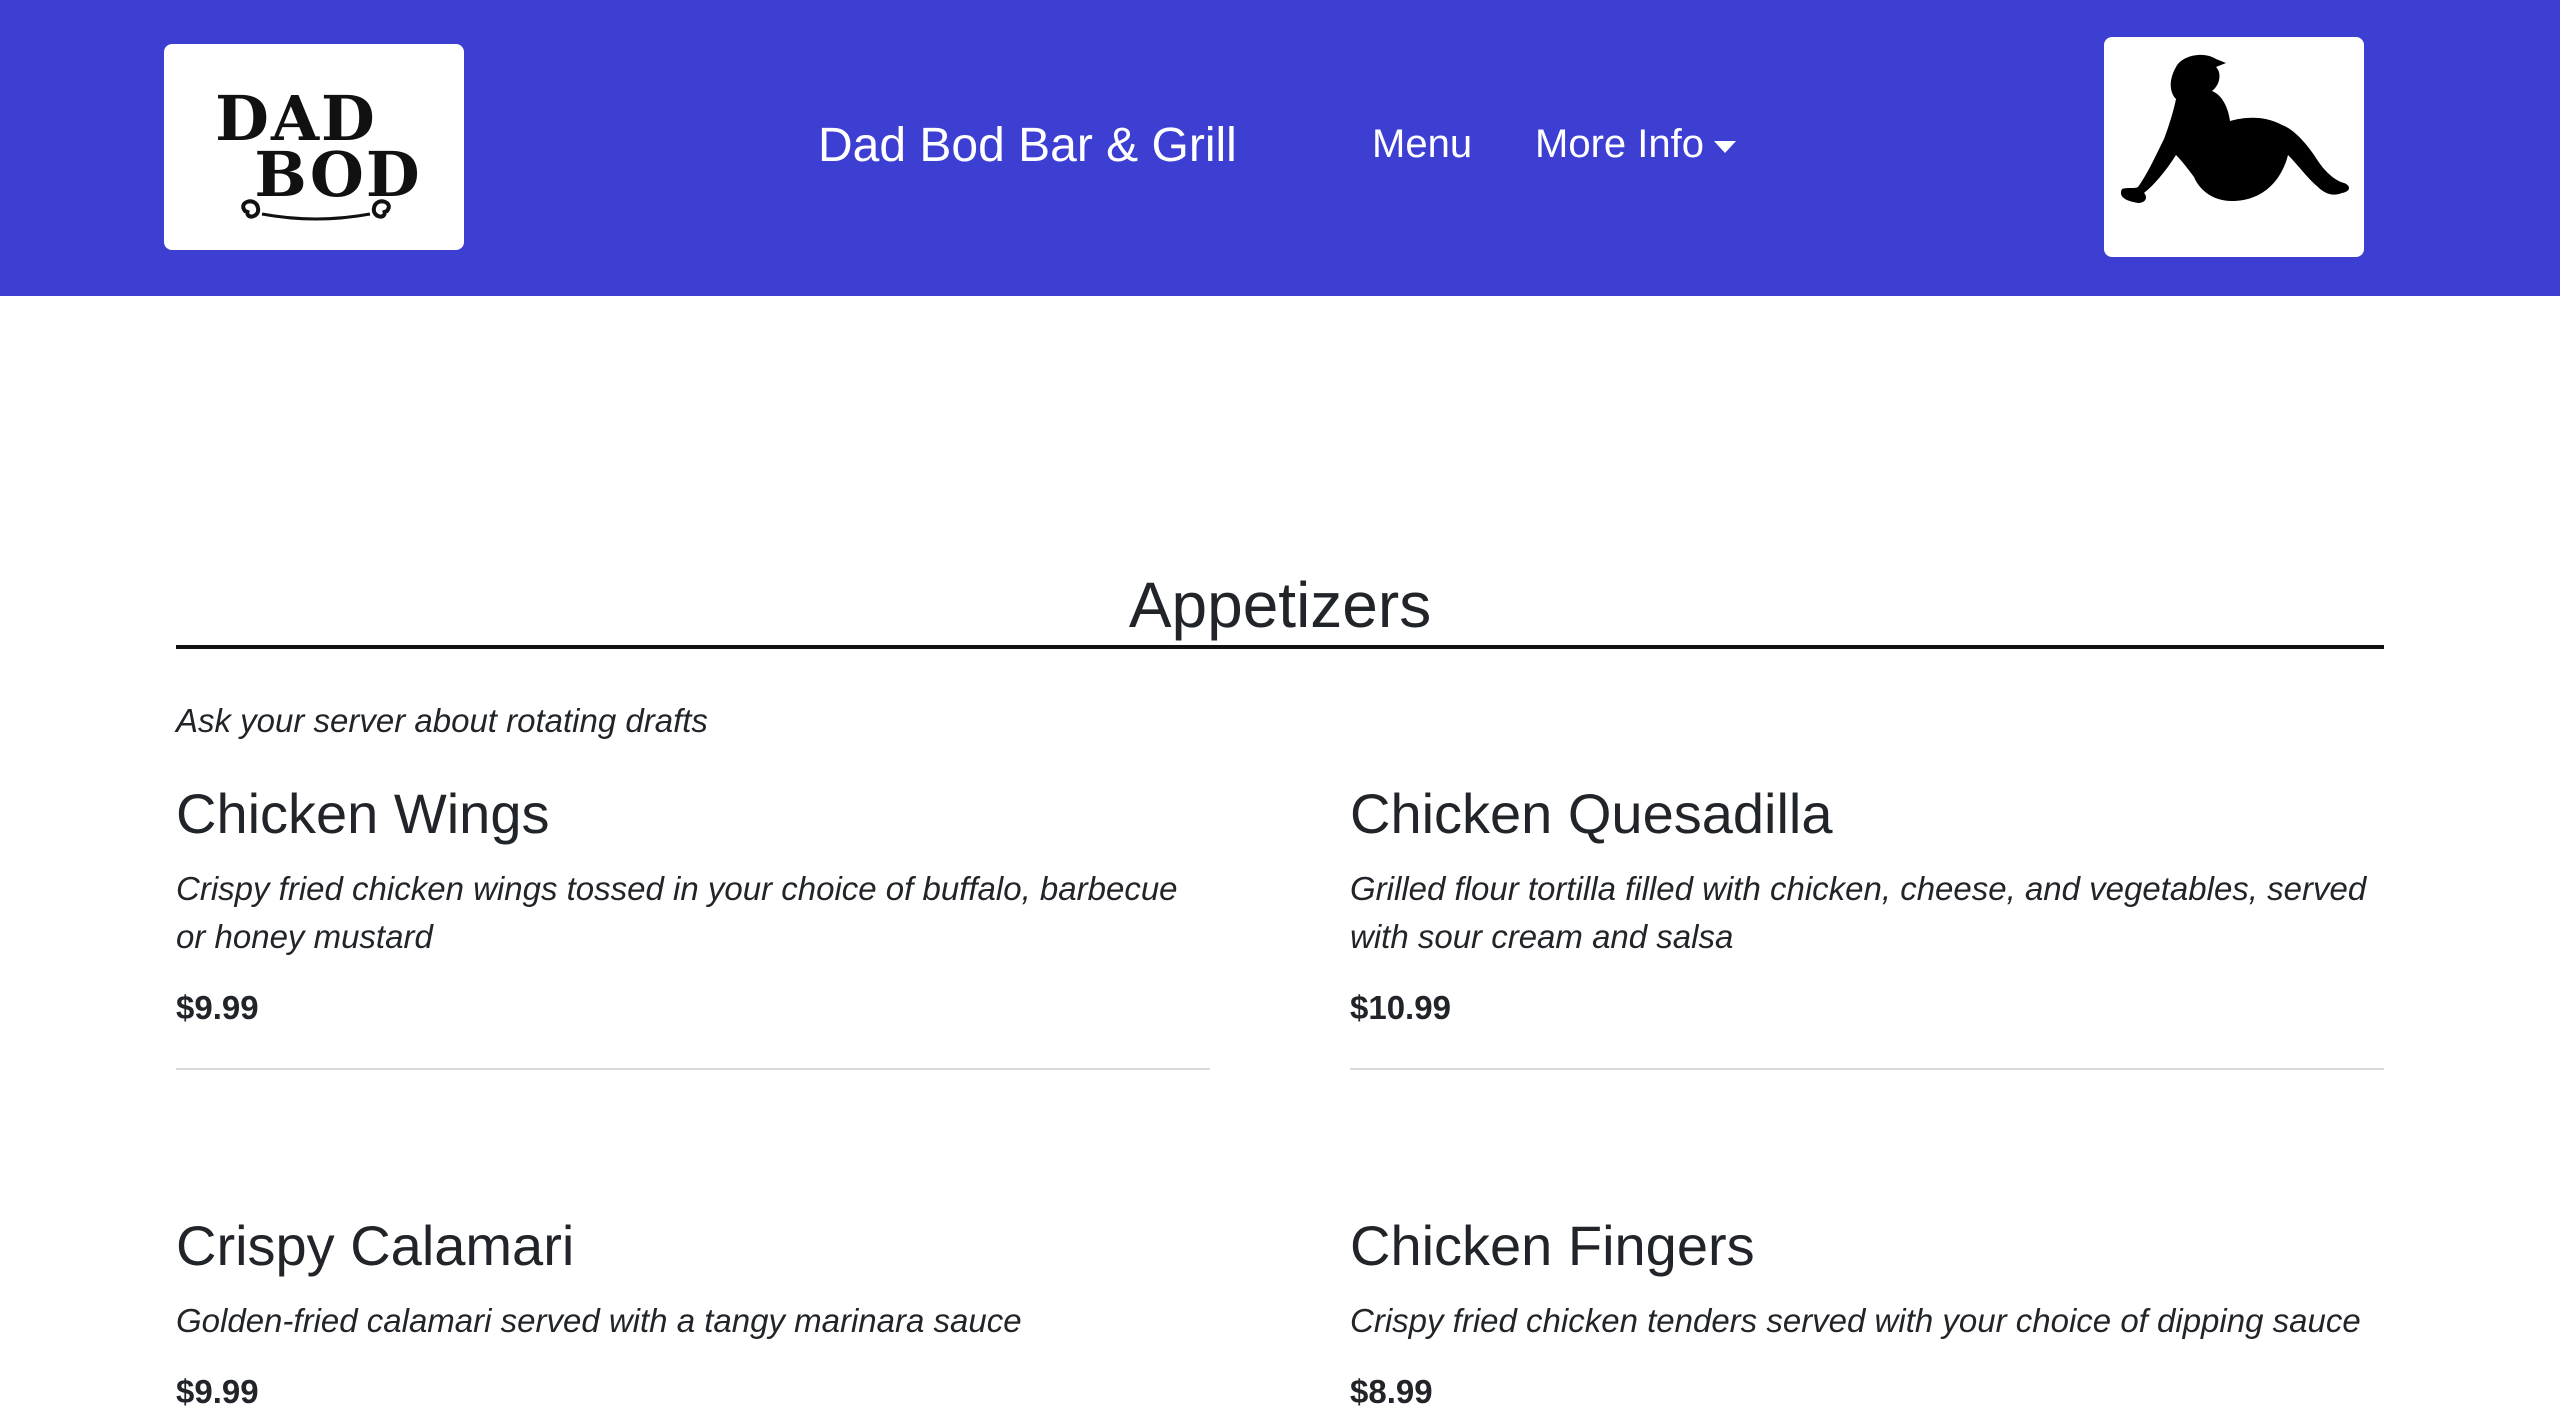 The height and width of the screenshot is (1416, 2560). Describe the element at coordinates (1724, 146) in the screenshot. I see `caret-down-icon` at that location.